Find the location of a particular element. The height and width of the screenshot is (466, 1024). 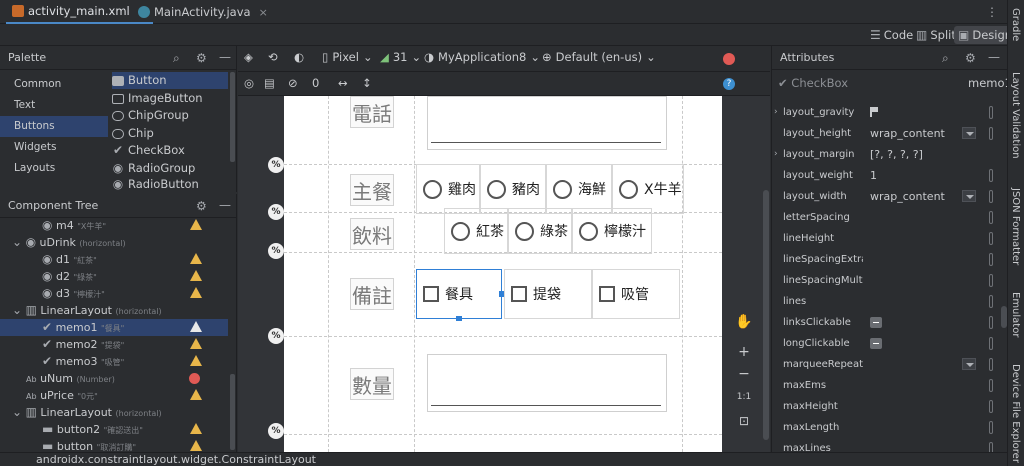

sidebar-tab-emulator: Emulator is located at coordinates (1015, 314).